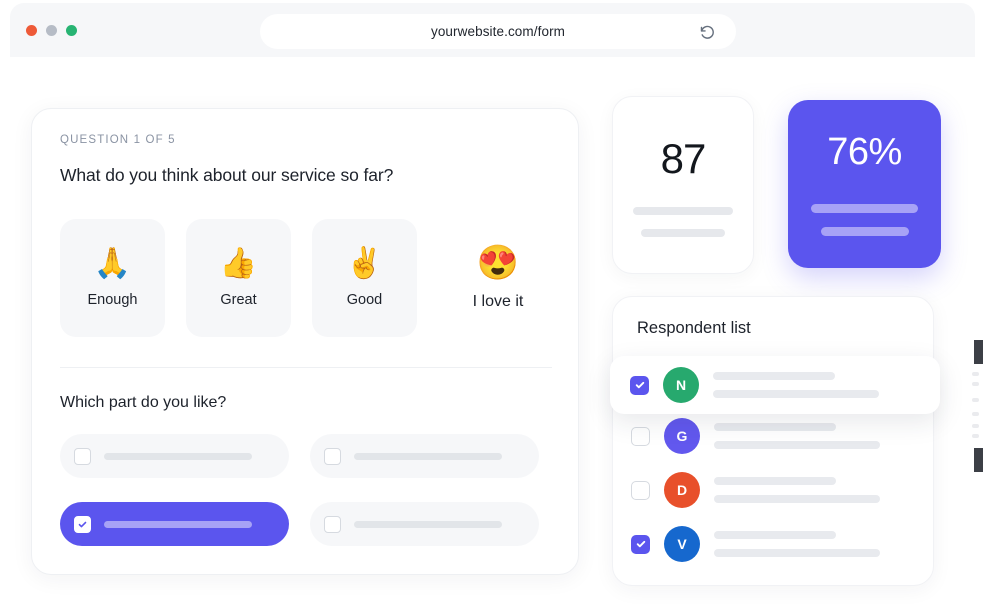 The width and height of the screenshot is (983, 604). I want to click on checkbox-row-3-selected, so click(174, 524).